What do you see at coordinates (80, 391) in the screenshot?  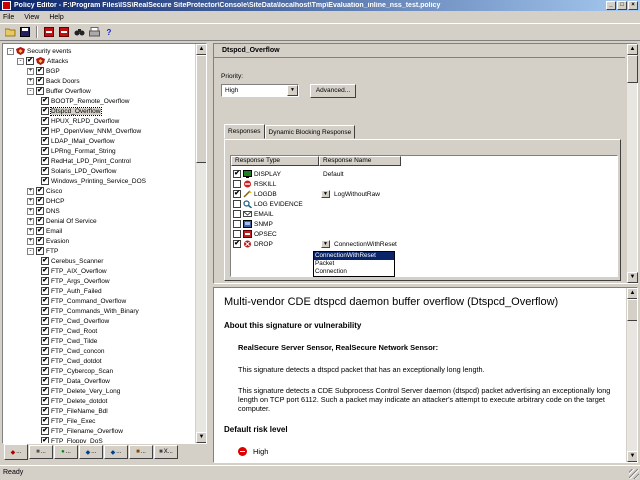 I see `tree-signature: ✔ FTP_Delete_Very_Long` at bounding box center [80, 391].